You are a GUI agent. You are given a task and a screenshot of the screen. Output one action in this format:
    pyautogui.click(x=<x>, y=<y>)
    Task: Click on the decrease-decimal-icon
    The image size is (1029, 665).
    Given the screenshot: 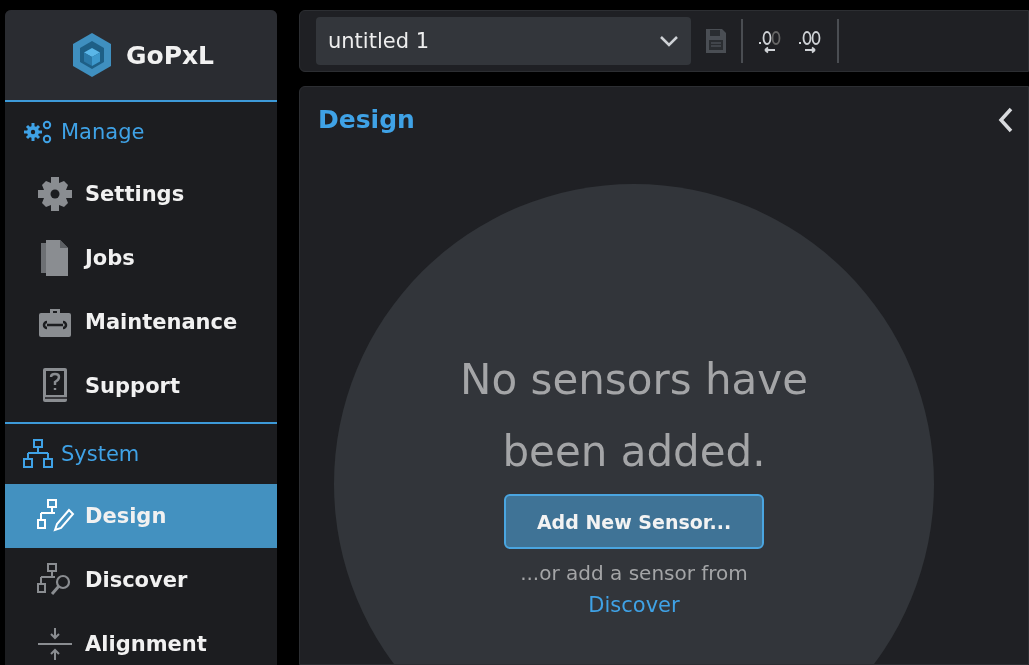 What is the action you would take?
    pyautogui.click(x=770, y=41)
    